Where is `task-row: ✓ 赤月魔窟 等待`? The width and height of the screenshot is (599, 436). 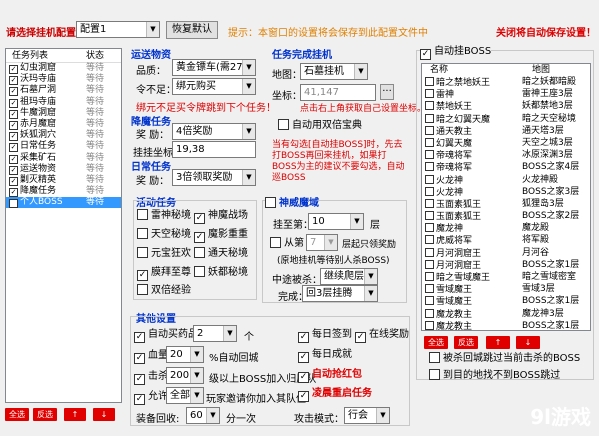 task-row: ✓ 赤月魔窟 等待 is located at coordinates (63, 124).